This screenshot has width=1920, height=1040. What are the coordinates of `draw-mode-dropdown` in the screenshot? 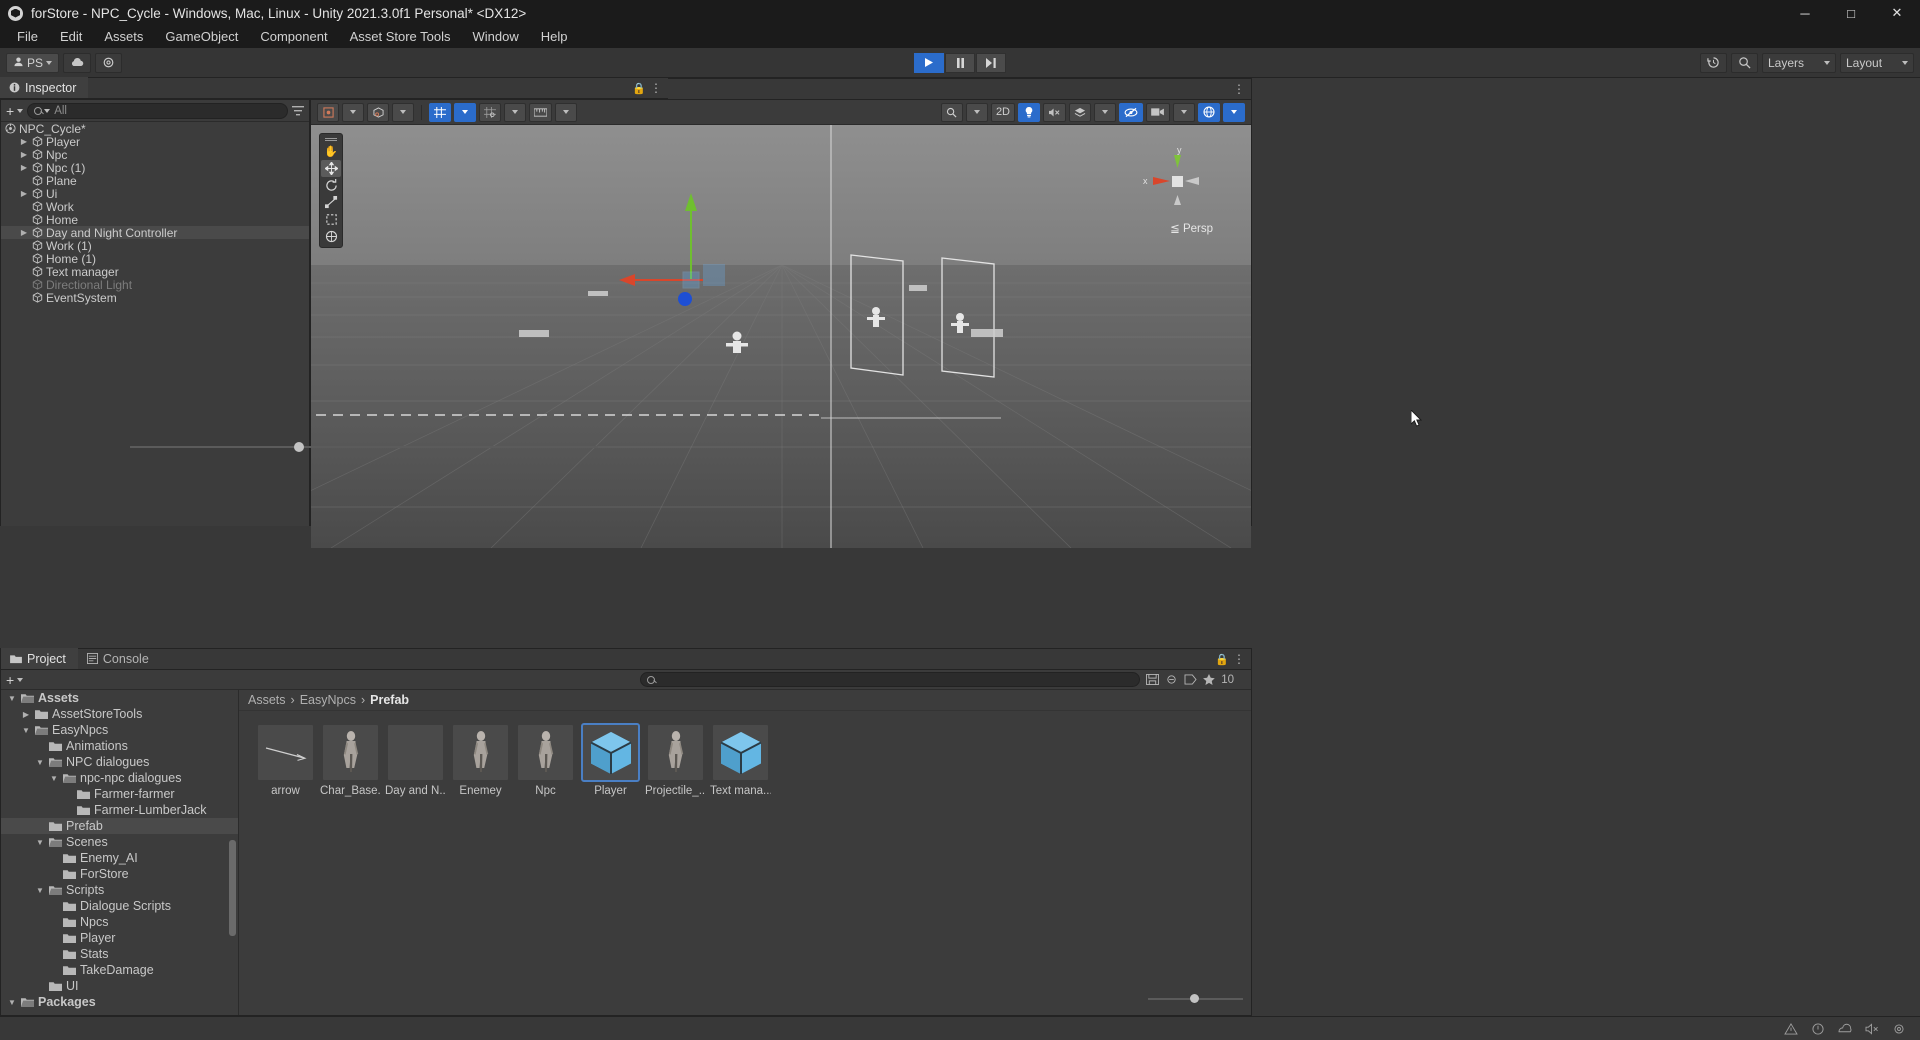 It's located at (353, 112).